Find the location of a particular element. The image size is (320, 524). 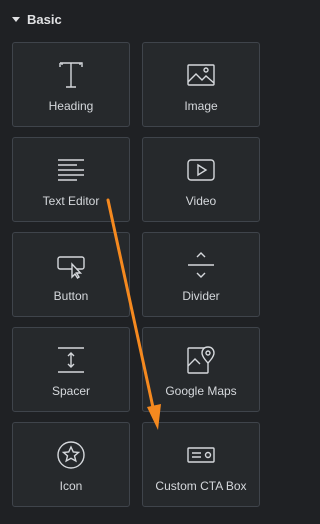

widget-image: Image is located at coordinates (201, 84).